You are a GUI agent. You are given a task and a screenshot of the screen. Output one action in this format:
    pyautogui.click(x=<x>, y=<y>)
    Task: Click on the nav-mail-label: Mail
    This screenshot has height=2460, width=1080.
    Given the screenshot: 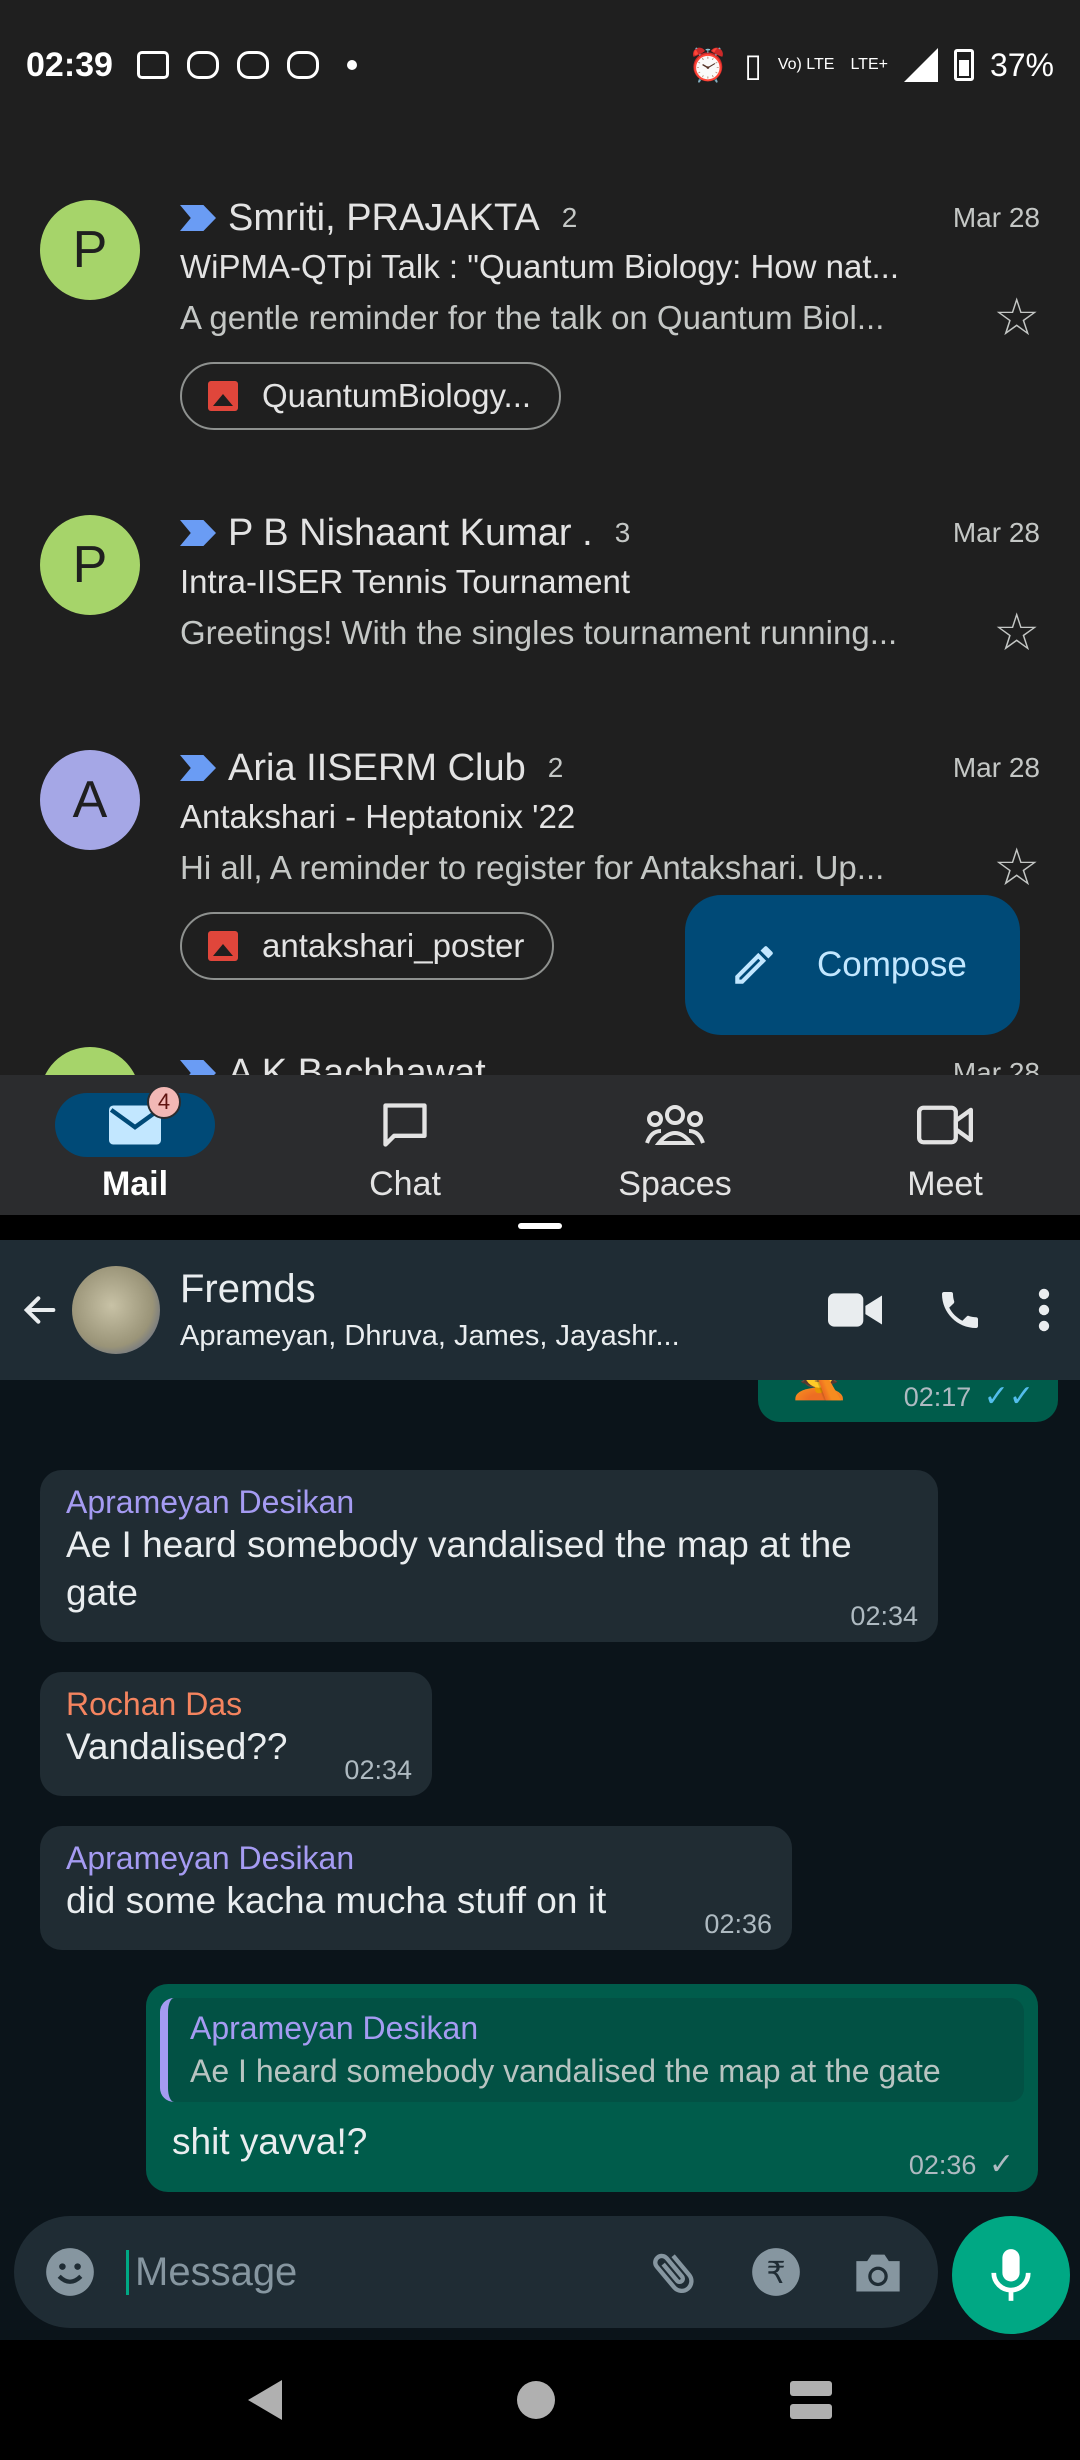 What is the action you would take?
    pyautogui.click(x=135, y=1184)
    